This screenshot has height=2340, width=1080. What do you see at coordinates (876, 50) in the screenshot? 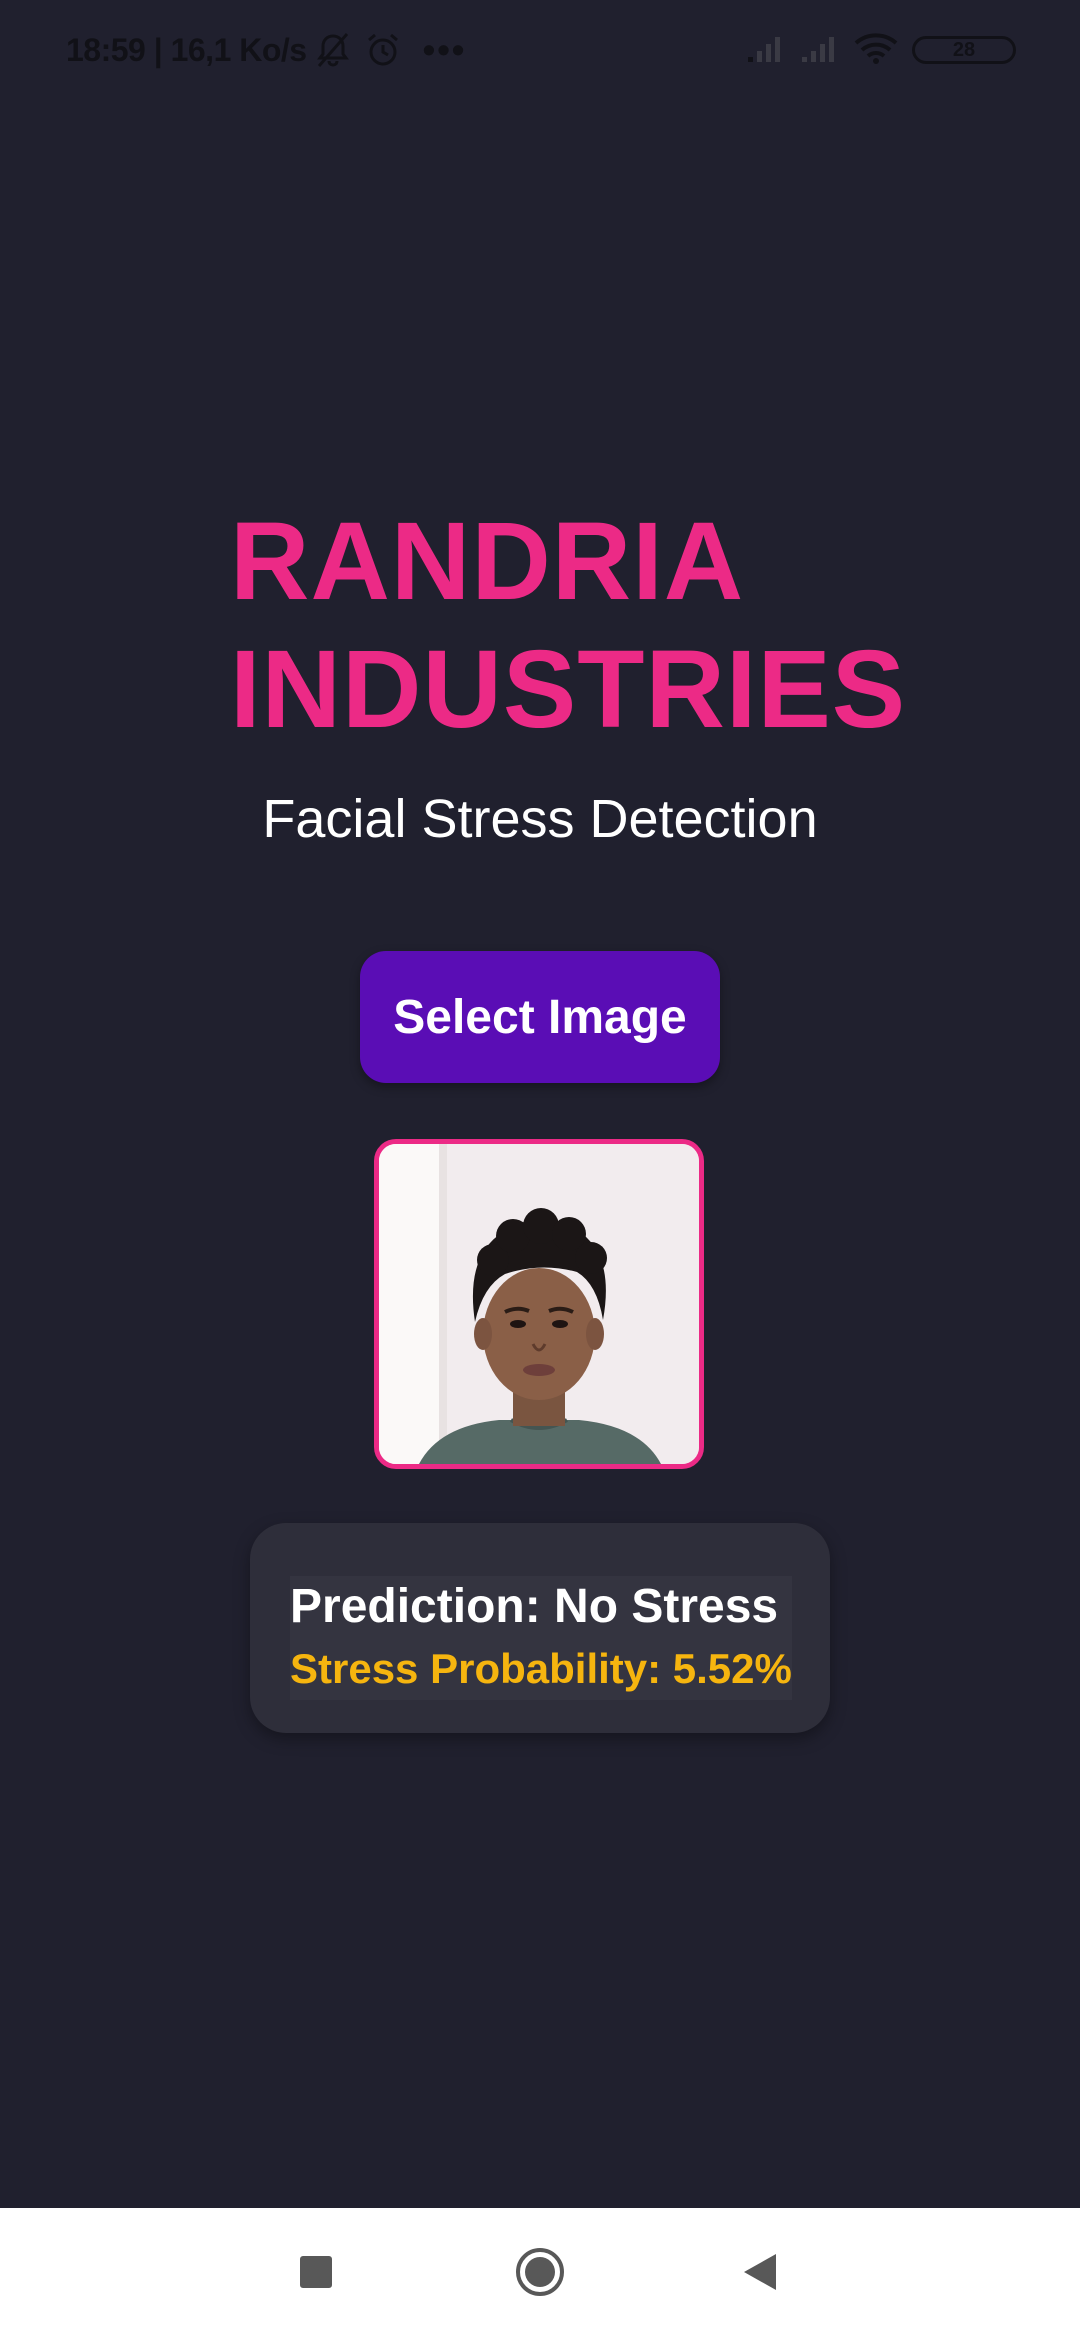
I see `wifi-icon` at bounding box center [876, 50].